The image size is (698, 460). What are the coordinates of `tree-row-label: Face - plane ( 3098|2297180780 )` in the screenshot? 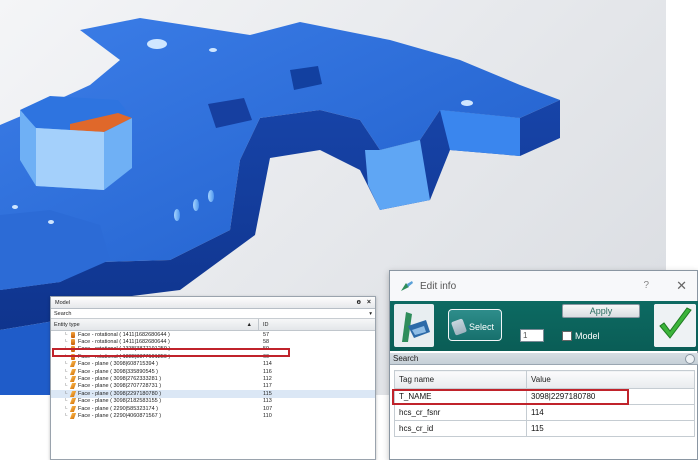 It's located at (120, 393).